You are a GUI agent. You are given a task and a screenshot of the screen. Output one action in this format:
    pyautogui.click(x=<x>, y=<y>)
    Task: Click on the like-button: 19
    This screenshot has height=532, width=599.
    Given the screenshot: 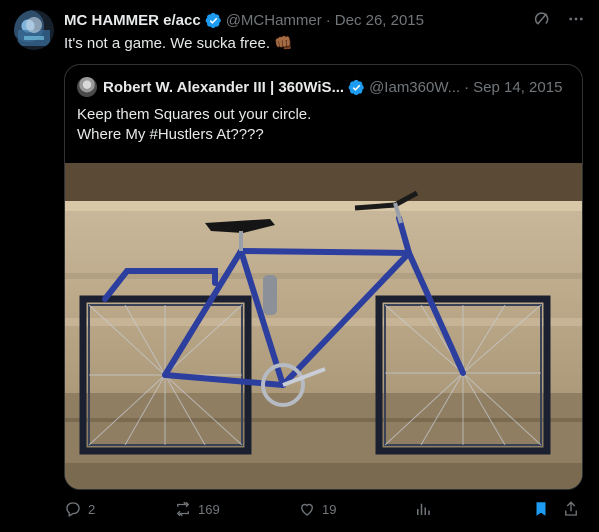 What is the action you would take?
    pyautogui.click(x=317, y=509)
    